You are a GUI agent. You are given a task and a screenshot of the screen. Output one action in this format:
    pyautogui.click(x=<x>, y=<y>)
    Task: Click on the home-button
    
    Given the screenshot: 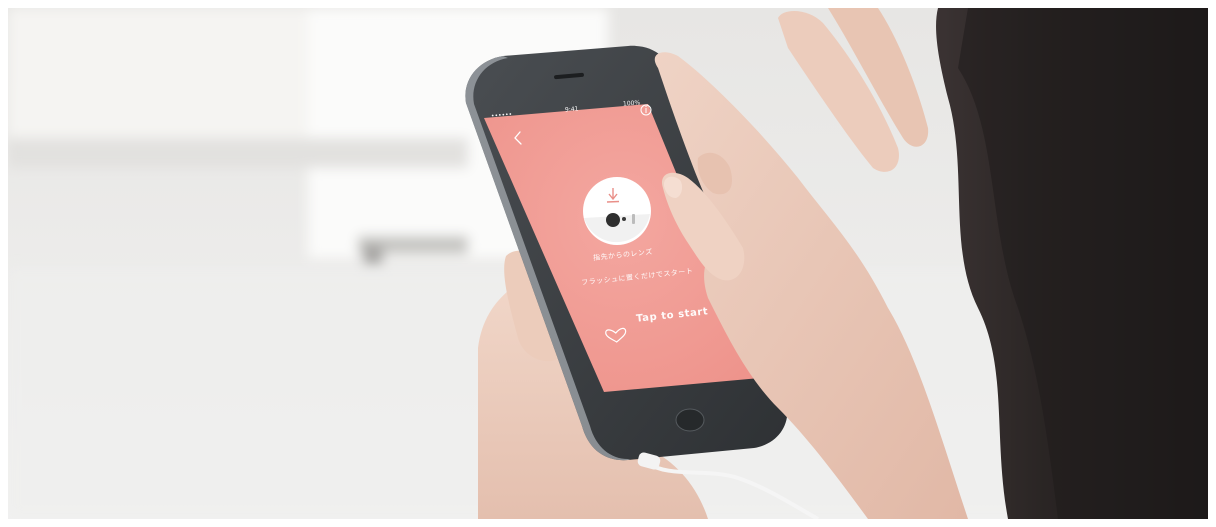 What is the action you would take?
    pyautogui.click(x=690, y=420)
    